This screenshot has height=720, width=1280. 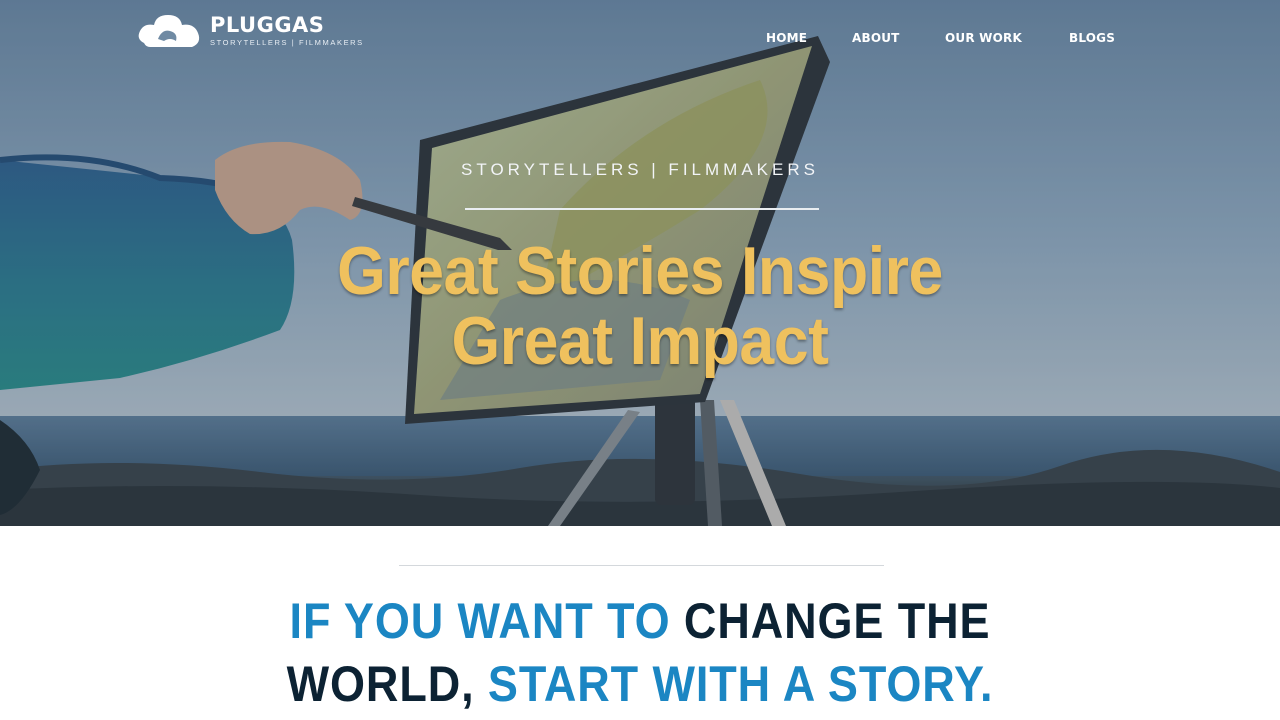 What do you see at coordinates (380, 684) in the screenshot?
I see `tagline-part-3: WORLD,` at bounding box center [380, 684].